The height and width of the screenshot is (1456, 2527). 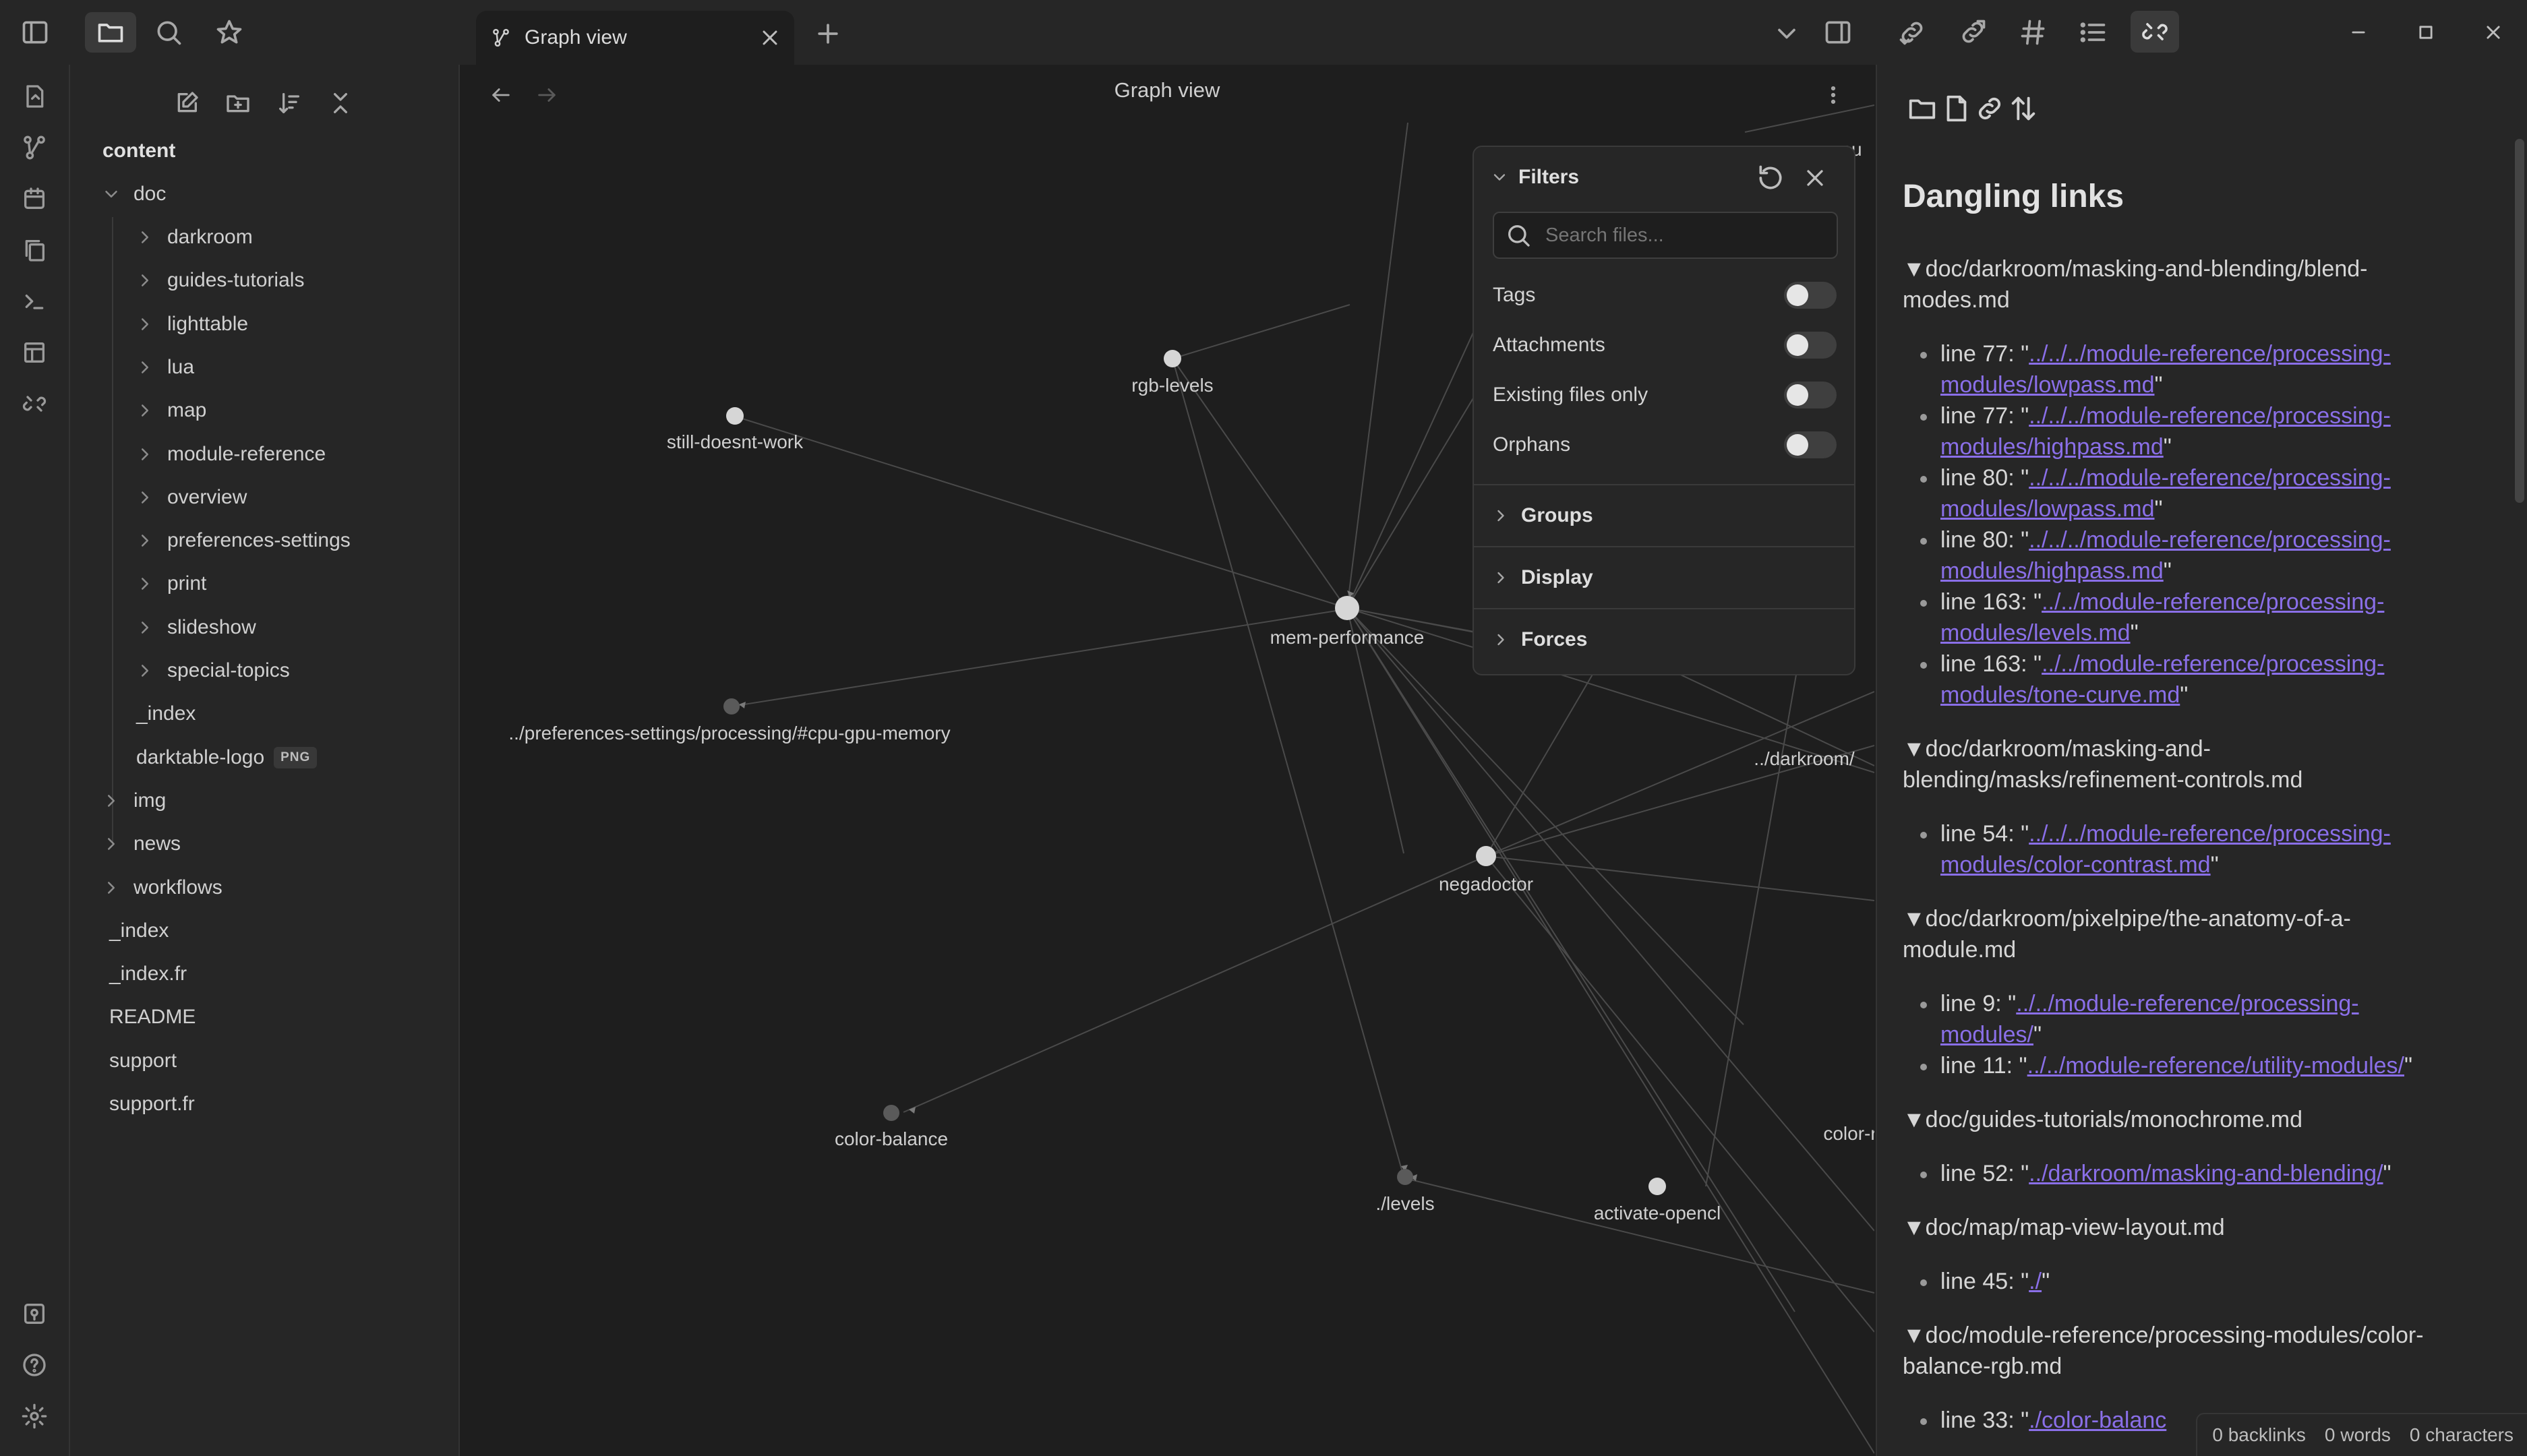 I want to click on maximize-icon, so click(x=2426, y=32).